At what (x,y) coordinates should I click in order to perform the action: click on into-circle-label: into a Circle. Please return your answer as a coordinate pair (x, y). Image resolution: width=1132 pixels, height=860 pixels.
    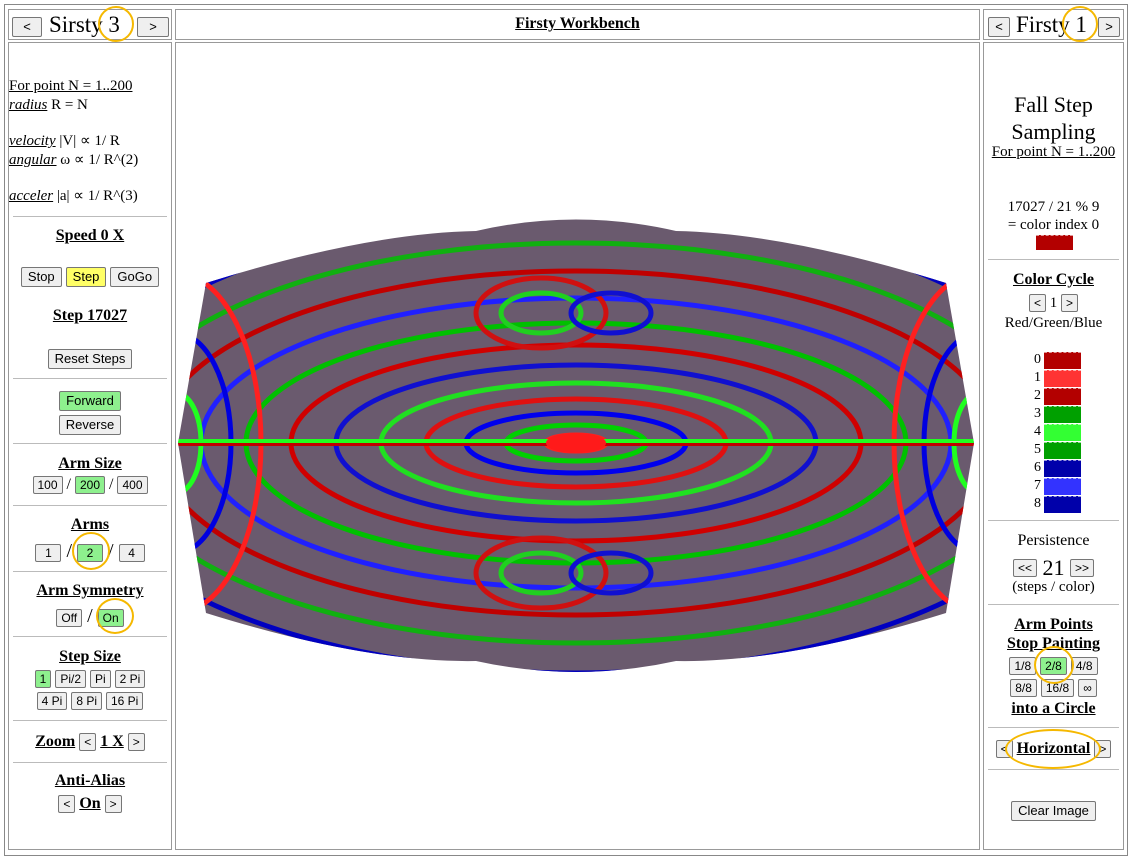
    Looking at the image, I should click on (1053, 708).